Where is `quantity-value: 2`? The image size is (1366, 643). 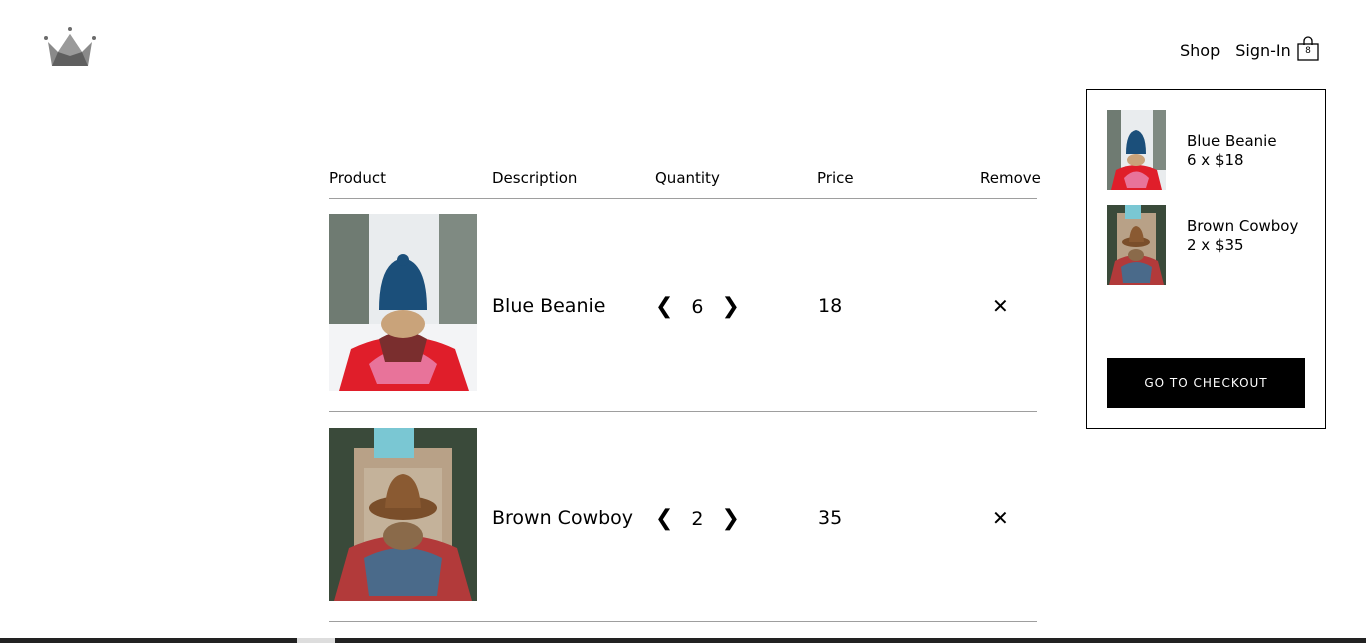 quantity-value: 2 is located at coordinates (697, 518).